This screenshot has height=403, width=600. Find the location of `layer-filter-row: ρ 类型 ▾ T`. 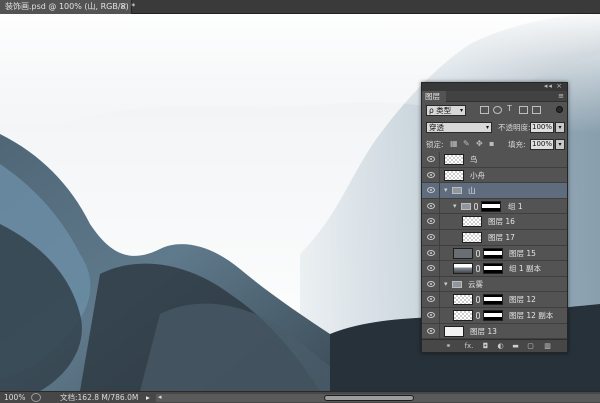

layer-filter-row: ρ 类型 ▾ T is located at coordinates (494, 110).